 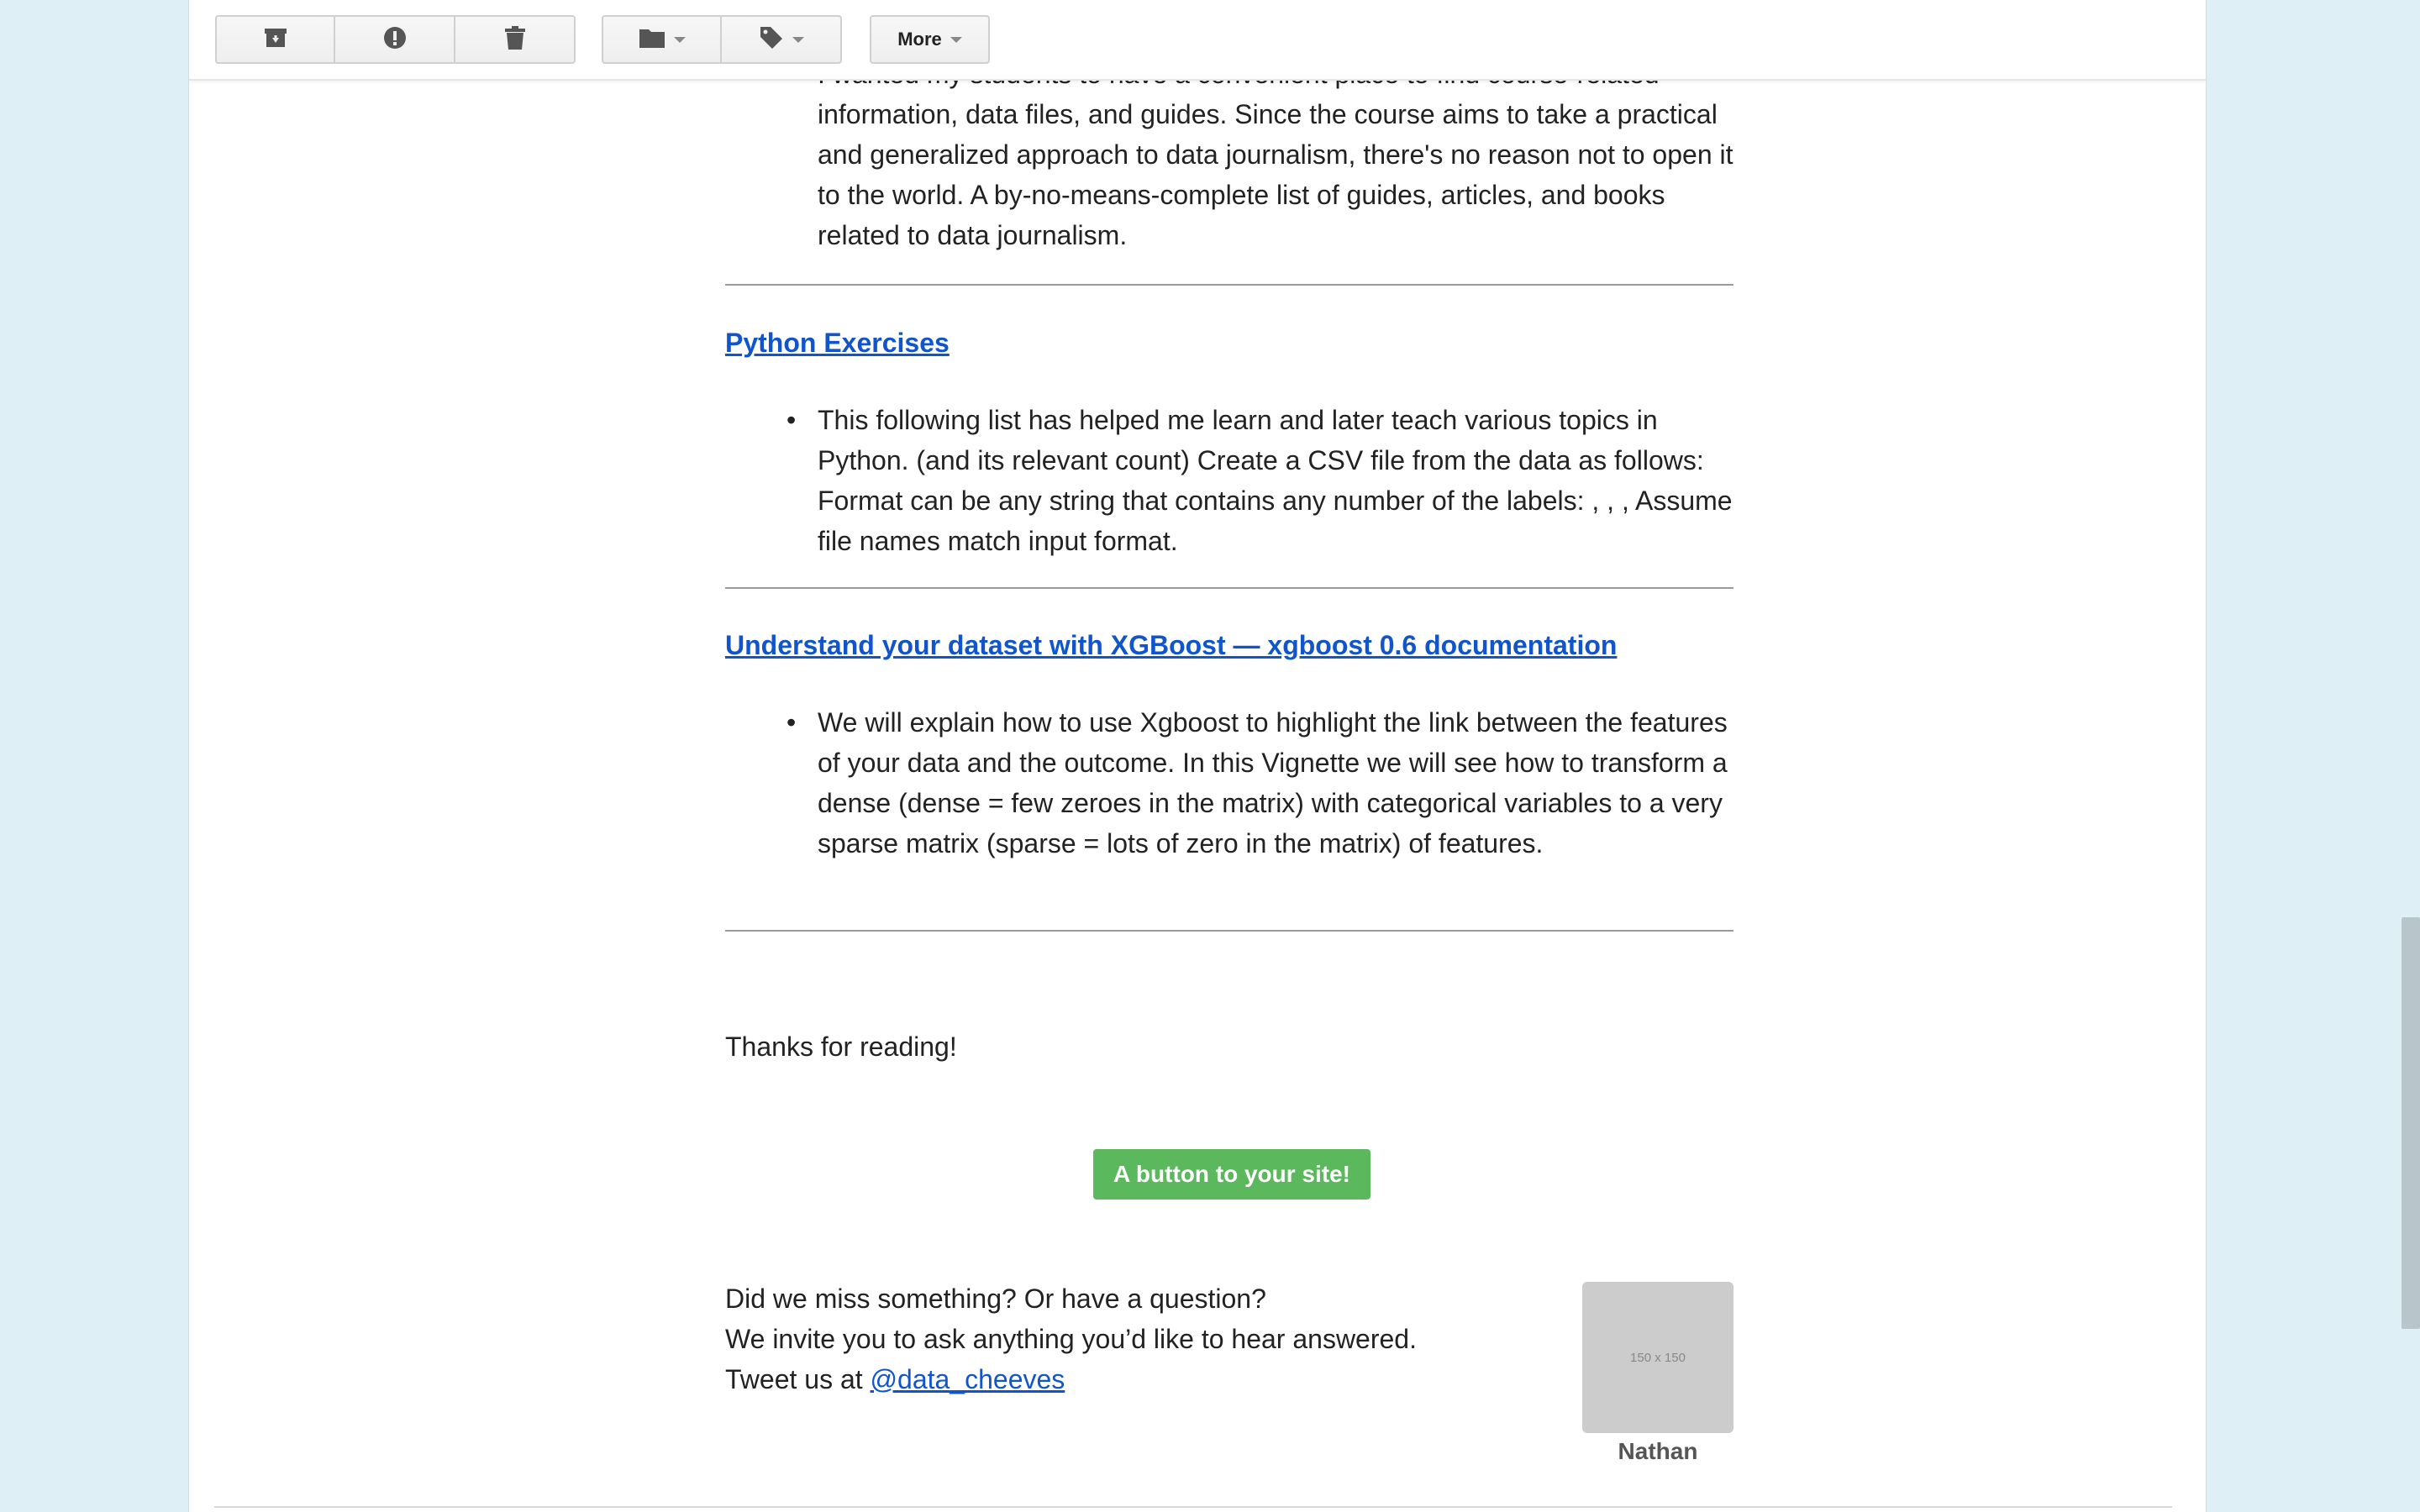 I want to click on action-button-group, so click(x=396, y=39).